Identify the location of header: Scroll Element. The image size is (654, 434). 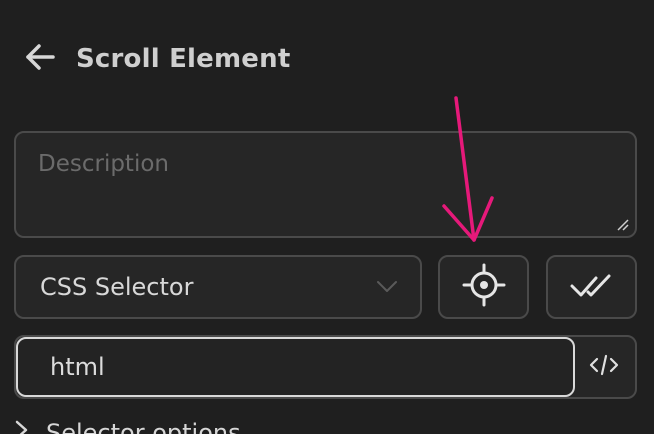
(154, 59).